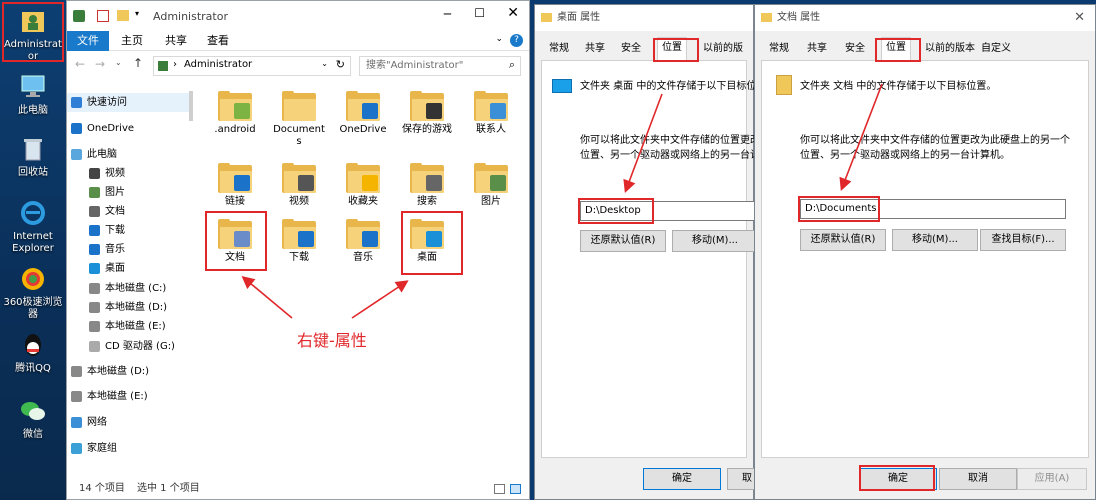  What do you see at coordinates (363, 201) in the screenshot?
I see `folder-label: 收藏夹` at bounding box center [363, 201].